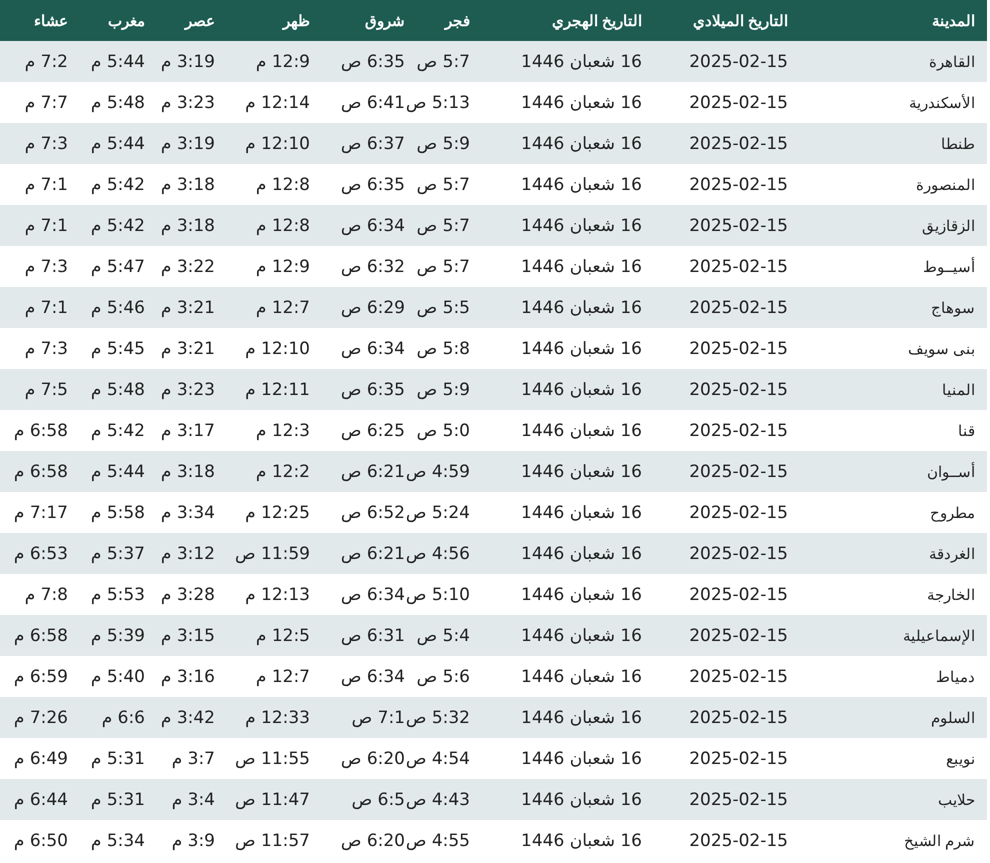 The height and width of the screenshot is (863, 990). I want to click on prayer-time: 3:16 م, so click(187, 676).